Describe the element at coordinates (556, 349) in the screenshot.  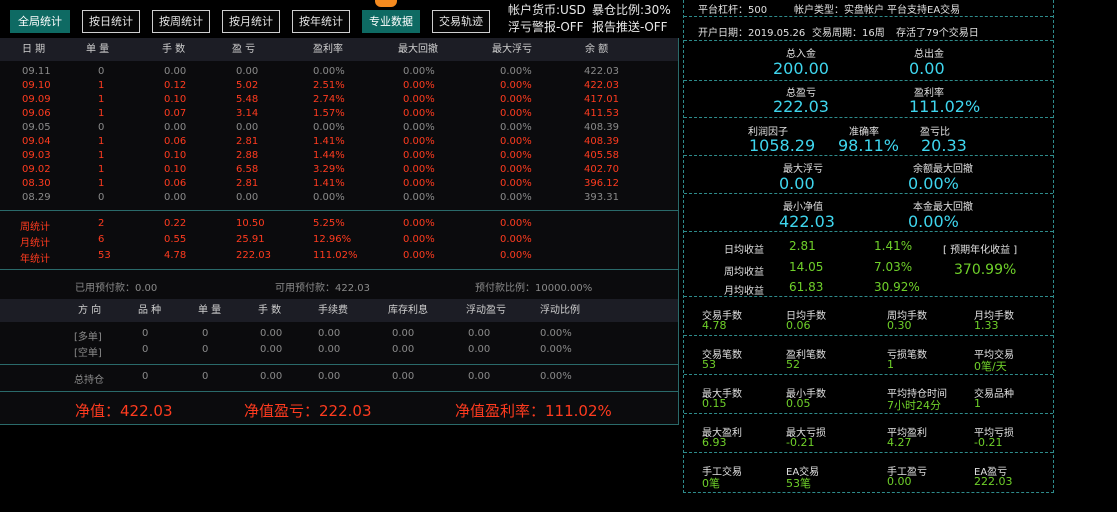
I see `pos-fratio: 0.00%` at that location.